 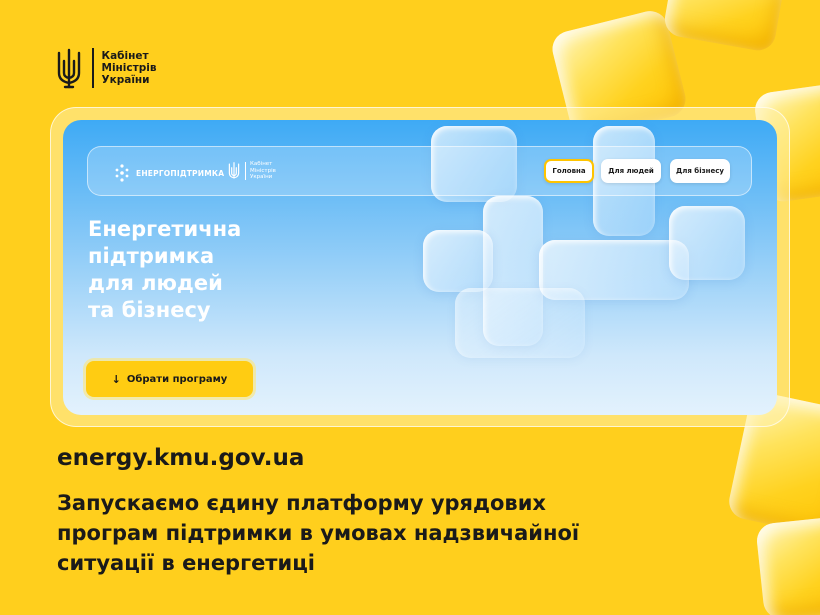 I want to click on site-kmu-logo: Кабінет Міністрів України, so click(x=252, y=171).